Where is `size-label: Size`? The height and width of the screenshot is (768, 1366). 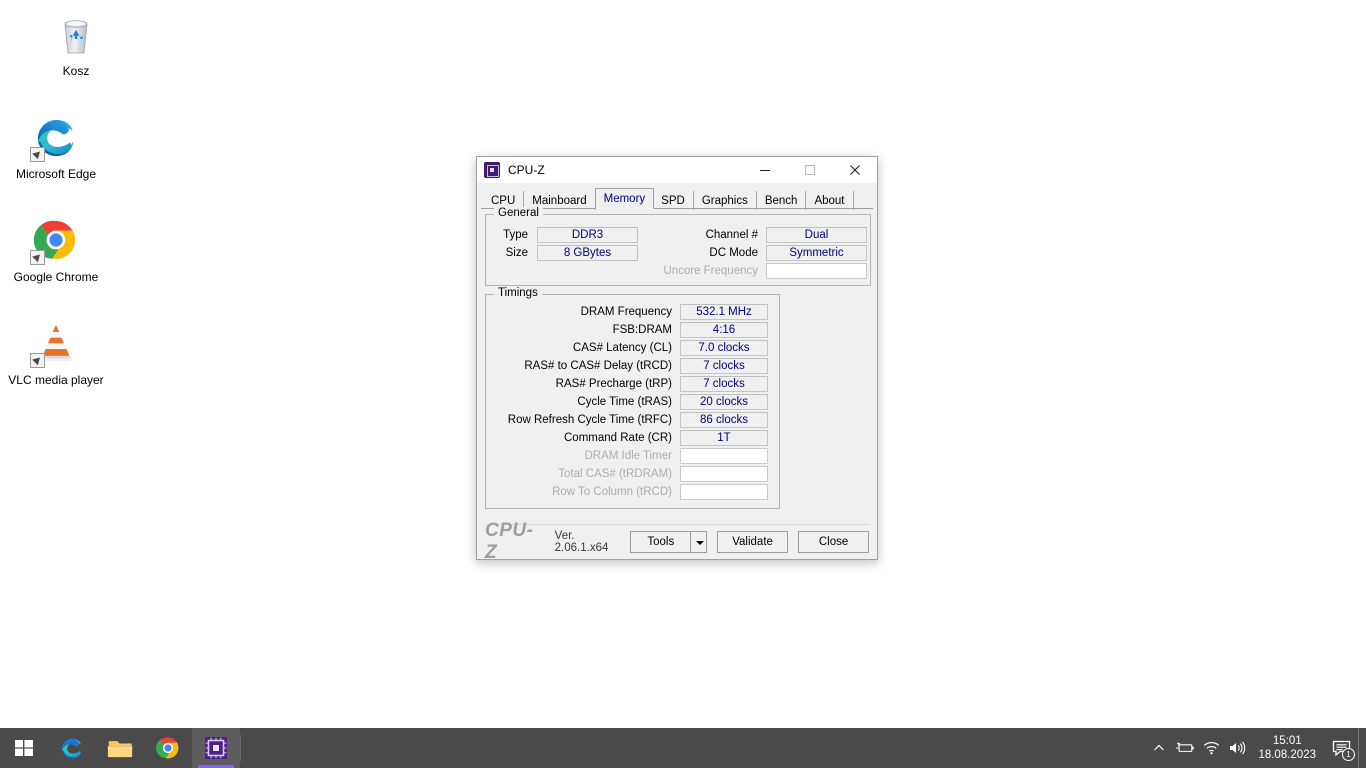
size-label: Size is located at coordinates (516, 253).